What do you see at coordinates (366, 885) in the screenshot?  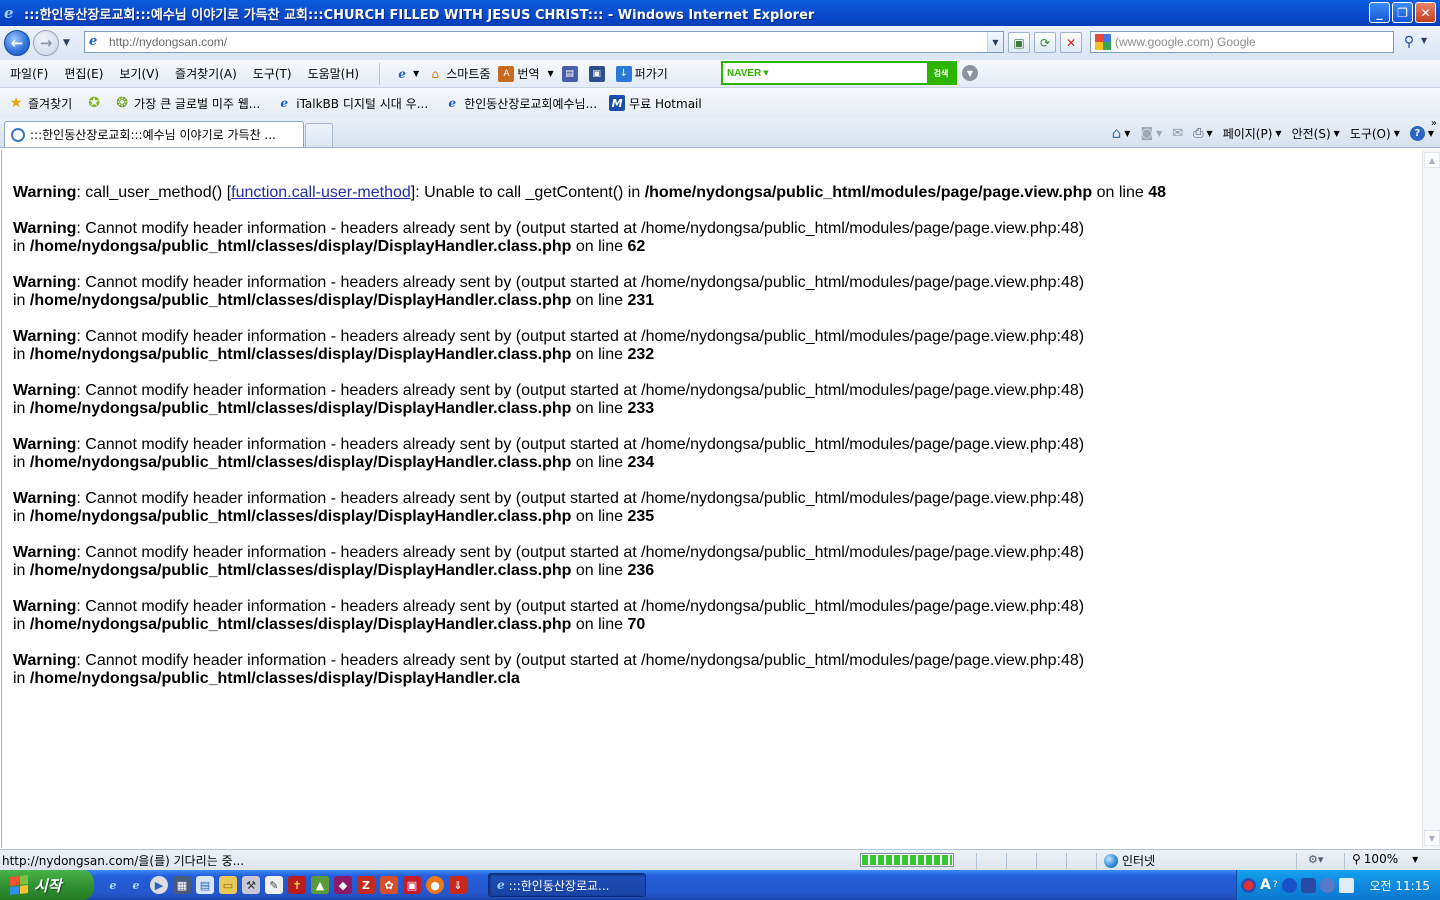 I see `filezilla-icon: Z` at bounding box center [366, 885].